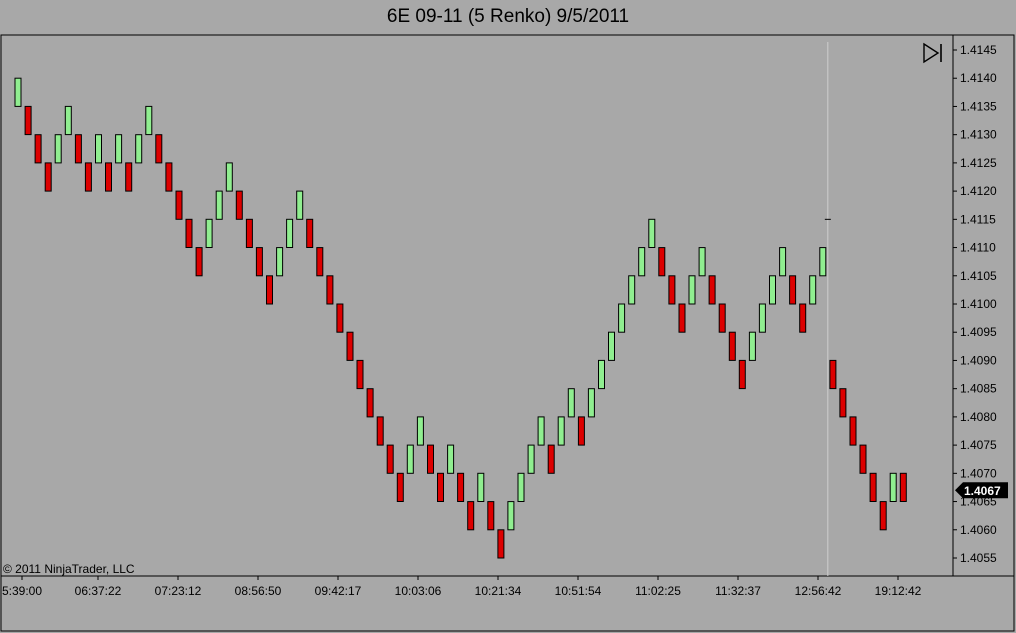  Describe the element at coordinates (418, 591) in the screenshot. I see `time-tick-label: 10:03:06` at that location.